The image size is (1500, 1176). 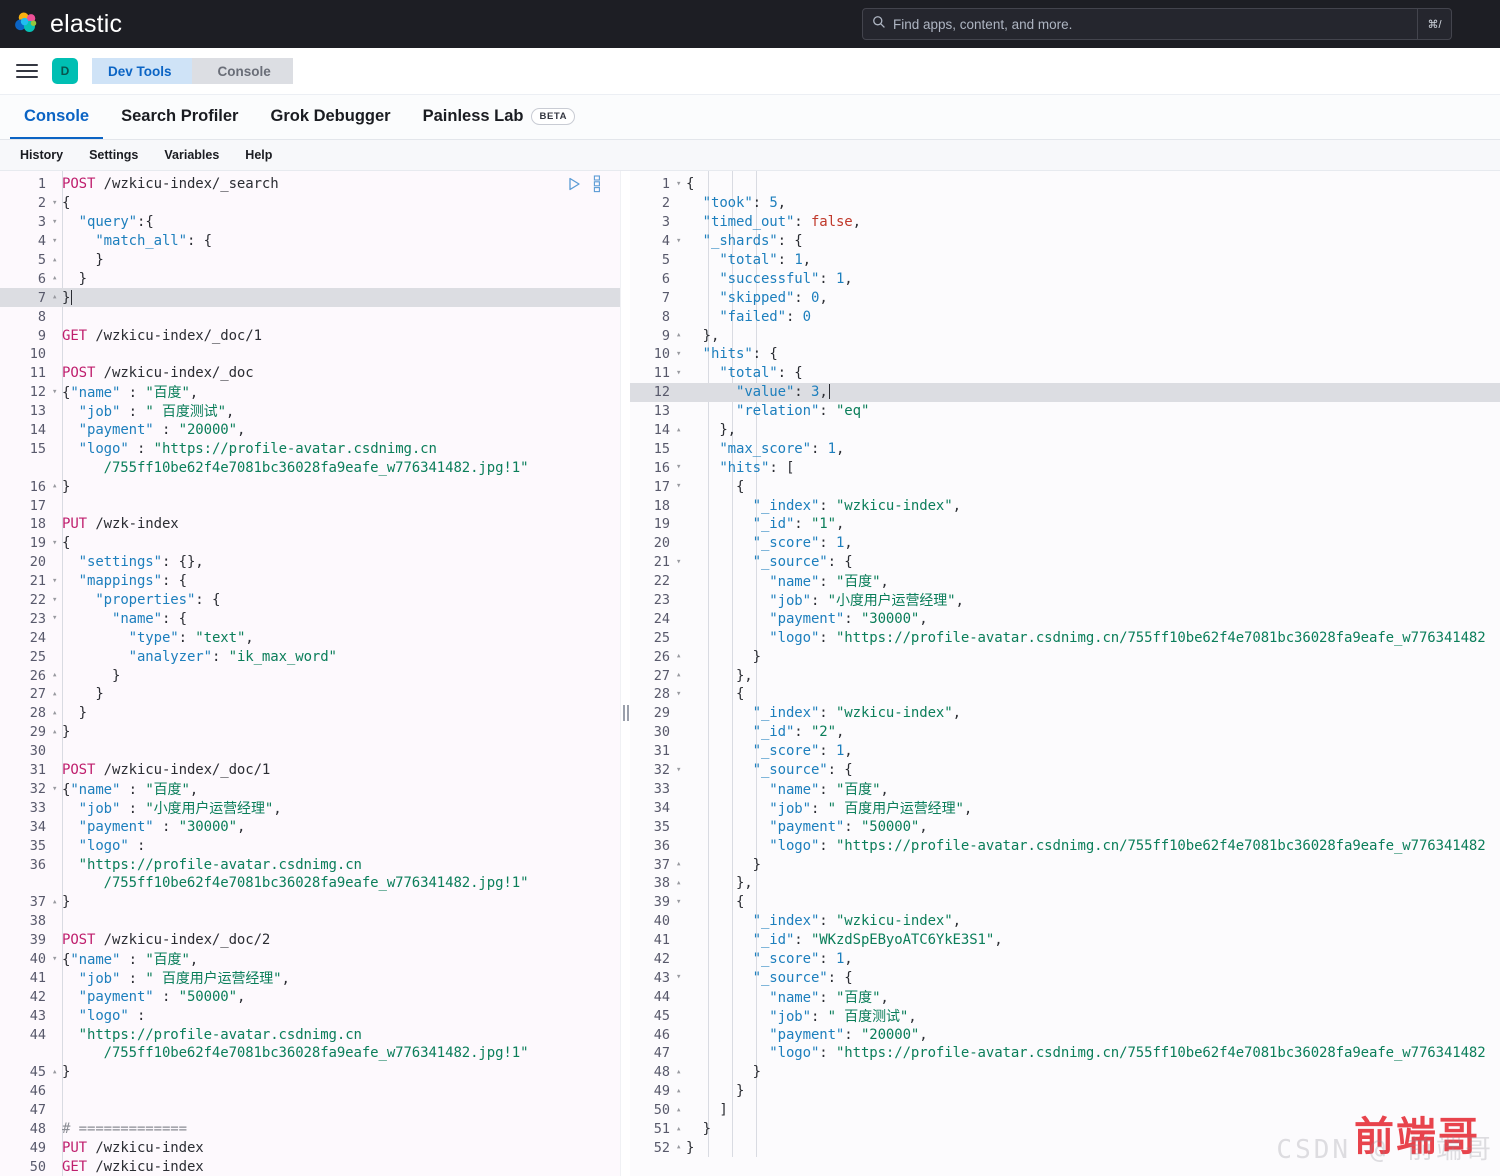 I want to click on code-line: 16 ▾ "hits": [, so click(x=1065, y=467).